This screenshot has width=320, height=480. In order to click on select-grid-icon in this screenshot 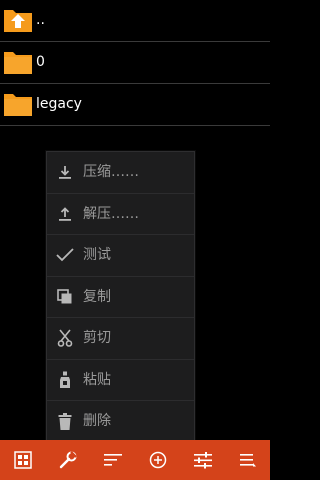, I will do `click(23, 460)`.